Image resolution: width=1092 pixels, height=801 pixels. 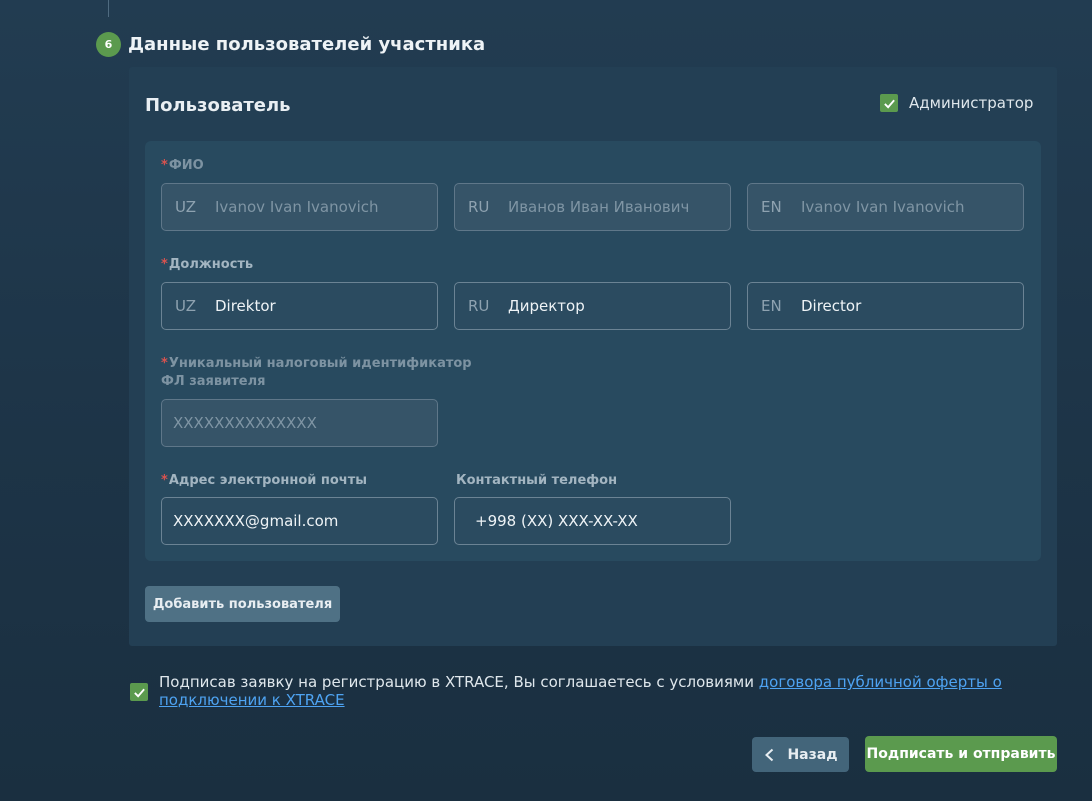 What do you see at coordinates (889, 103) in the screenshot?
I see `checkbox-checked-icon` at bounding box center [889, 103].